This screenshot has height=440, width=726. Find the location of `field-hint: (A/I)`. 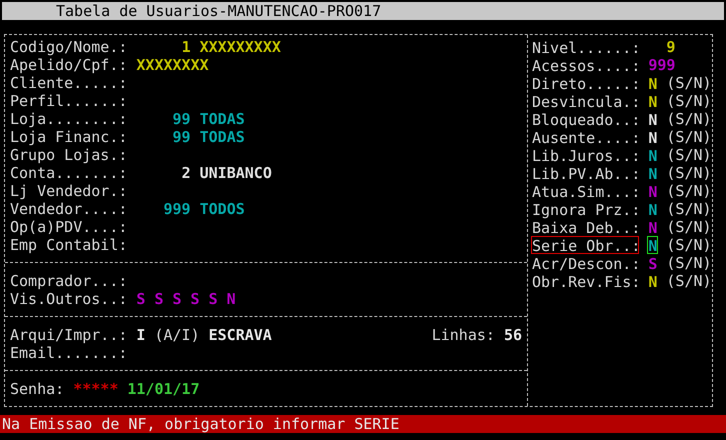

field-hint: (A/I) is located at coordinates (177, 335).